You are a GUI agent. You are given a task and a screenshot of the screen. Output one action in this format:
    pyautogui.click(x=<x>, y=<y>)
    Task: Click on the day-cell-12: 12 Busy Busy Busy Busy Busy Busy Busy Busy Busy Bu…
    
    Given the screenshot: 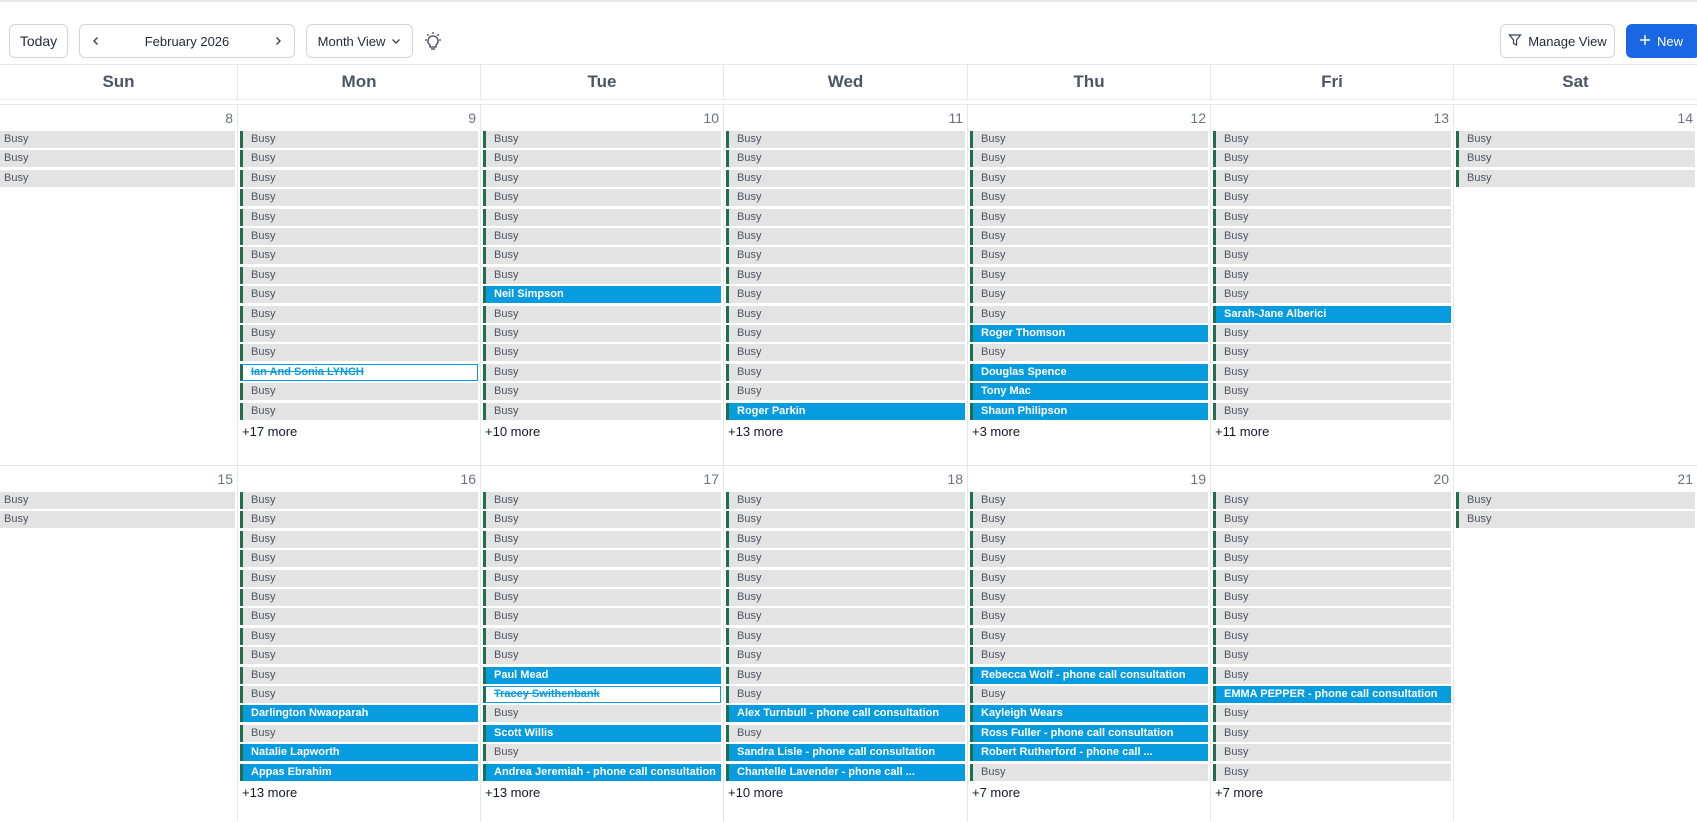 What is the action you would take?
    pyautogui.click(x=1089, y=285)
    